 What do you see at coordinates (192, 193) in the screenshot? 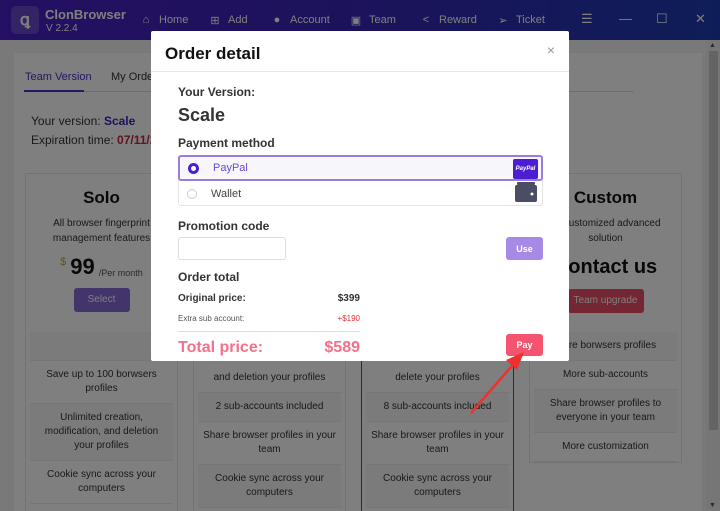
I see `radio-unselected` at bounding box center [192, 193].